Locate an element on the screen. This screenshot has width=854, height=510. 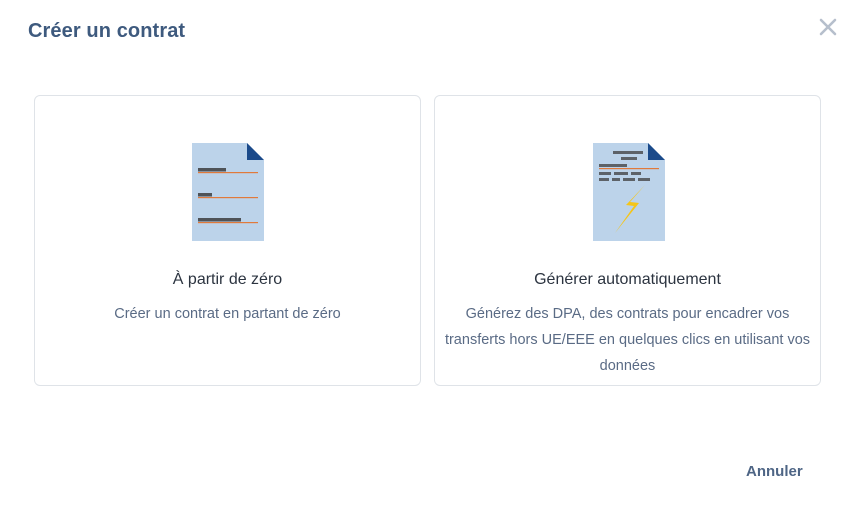
close-button is located at coordinates (828, 27).